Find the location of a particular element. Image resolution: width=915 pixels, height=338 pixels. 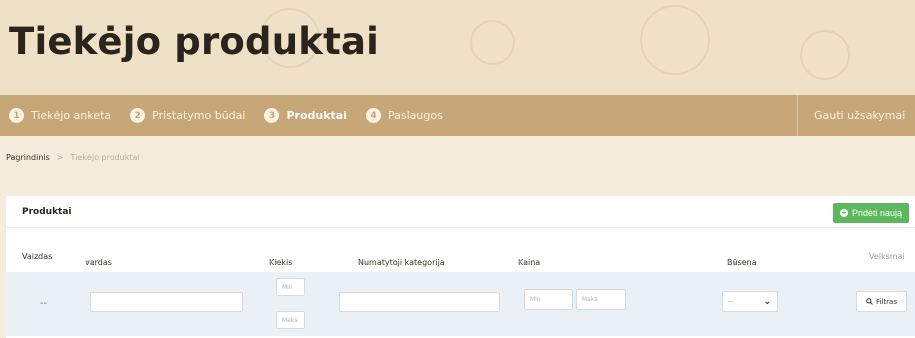

step-supplier-form: 1 Tiekėjo anketa is located at coordinates (60, 115).